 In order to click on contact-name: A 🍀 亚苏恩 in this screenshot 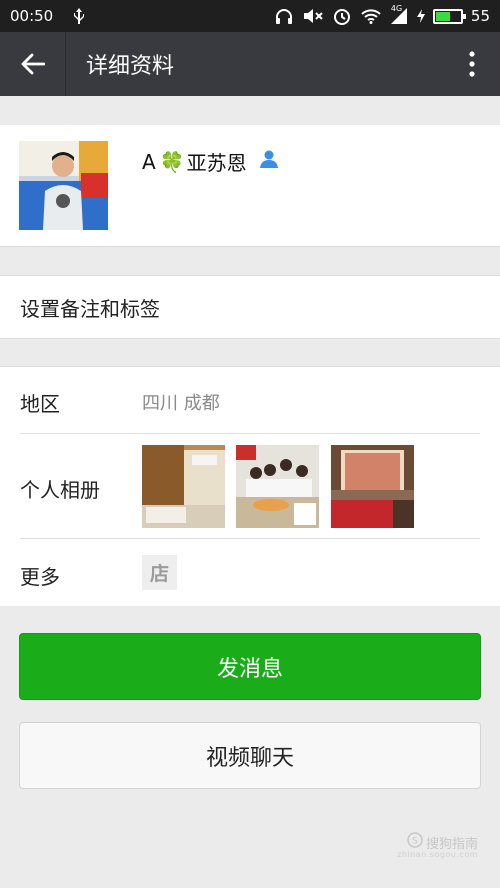, I will do `click(210, 161)`.